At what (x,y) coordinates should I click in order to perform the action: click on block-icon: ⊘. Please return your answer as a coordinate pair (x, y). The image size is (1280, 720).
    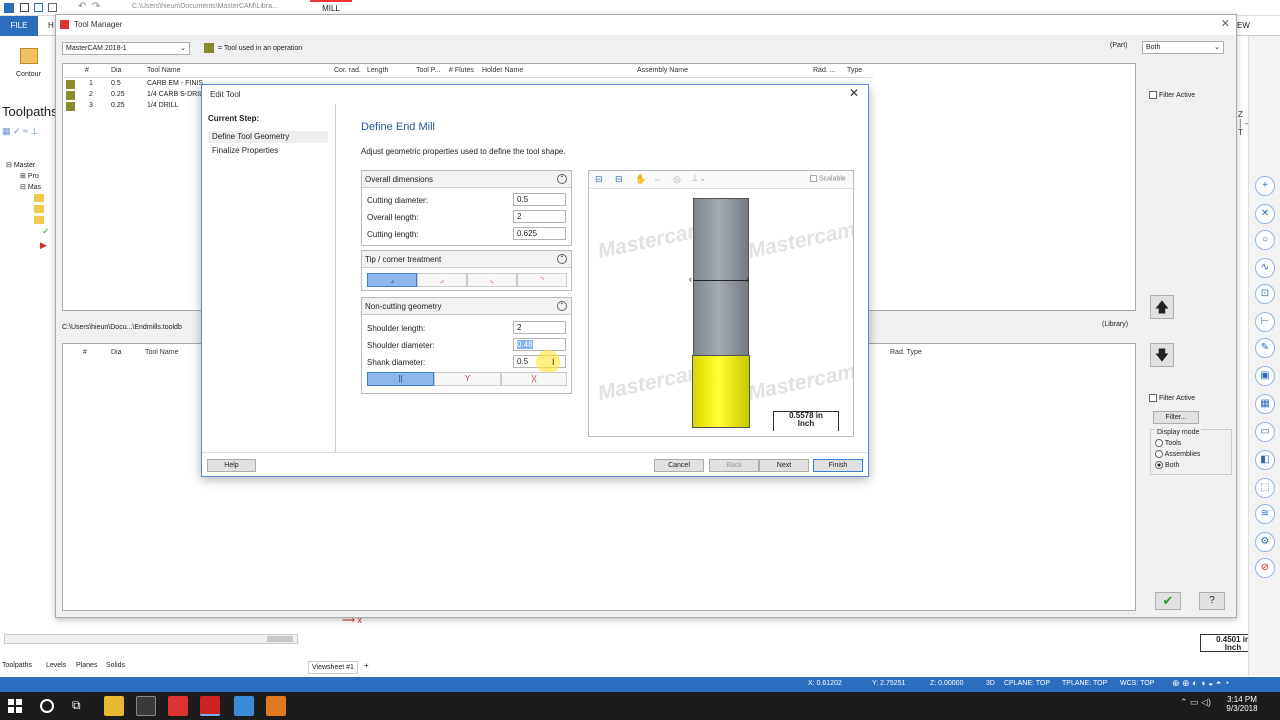
    Looking at the image, I should click on (1265, 568).